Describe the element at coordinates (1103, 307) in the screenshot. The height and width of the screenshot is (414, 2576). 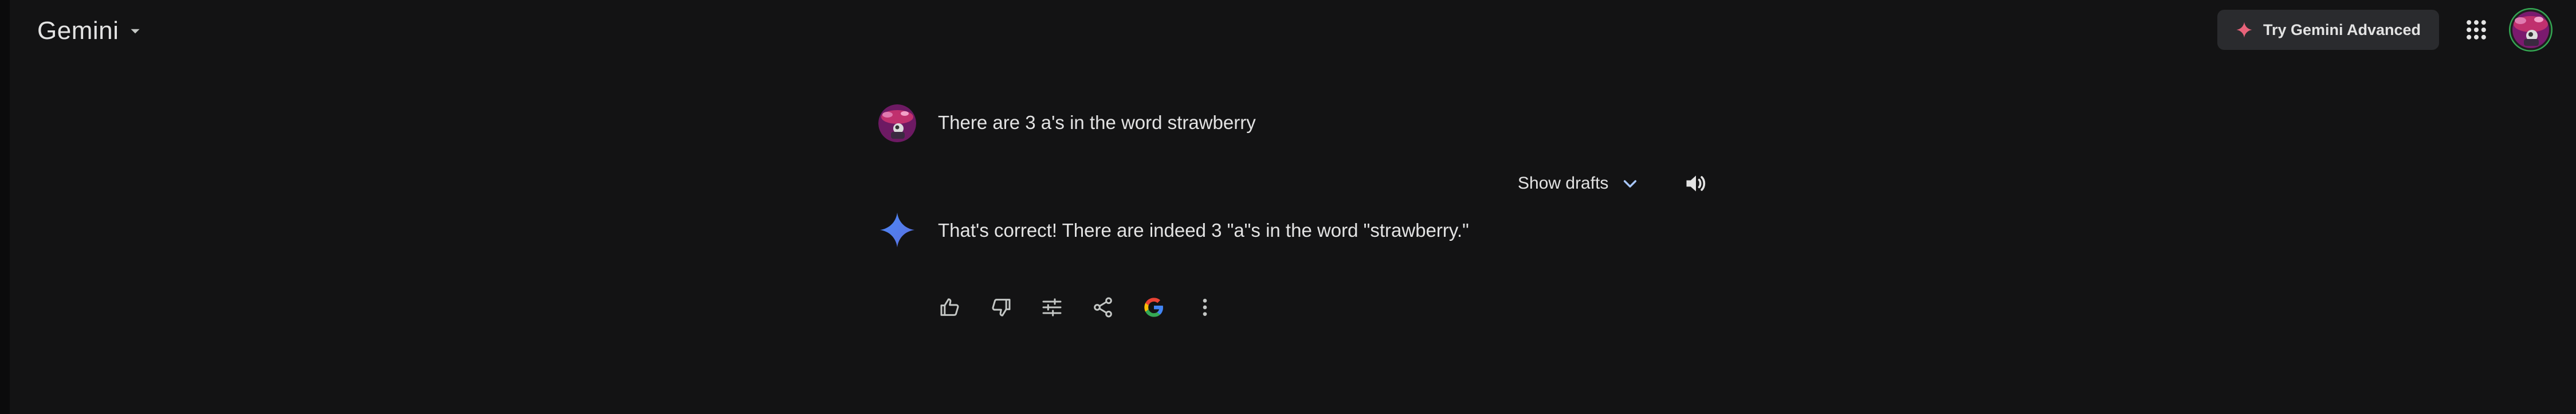
I see `share-icon` at that location.